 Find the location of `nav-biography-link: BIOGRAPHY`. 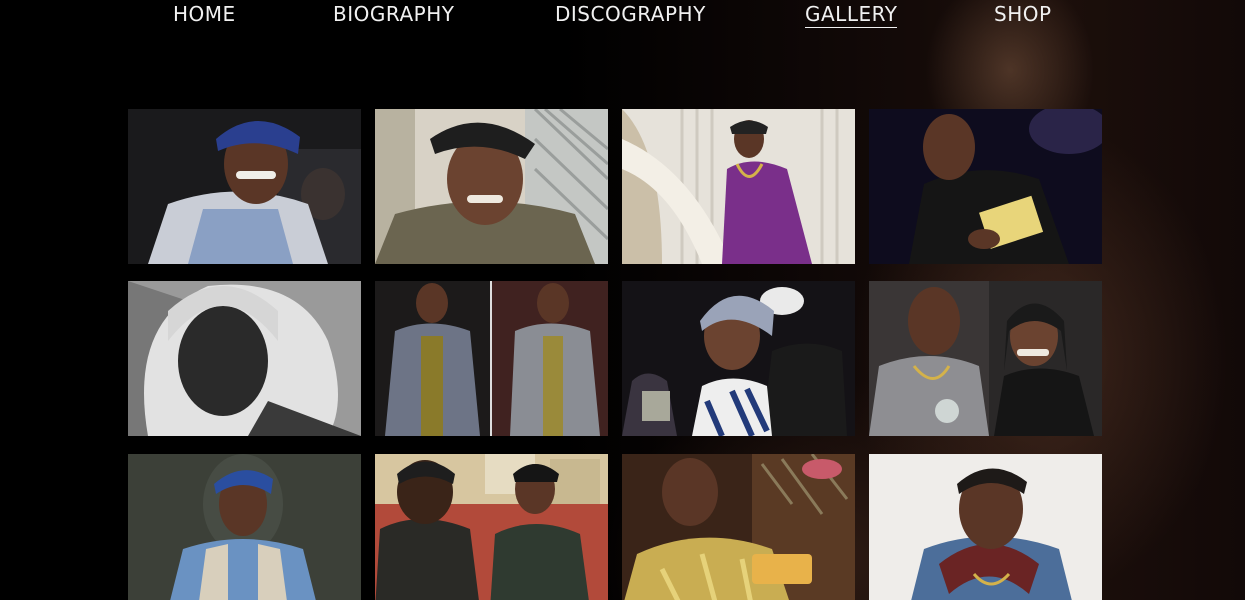

nav-biography-link: BIOGRAPHY is located at coordinates (393, 14).